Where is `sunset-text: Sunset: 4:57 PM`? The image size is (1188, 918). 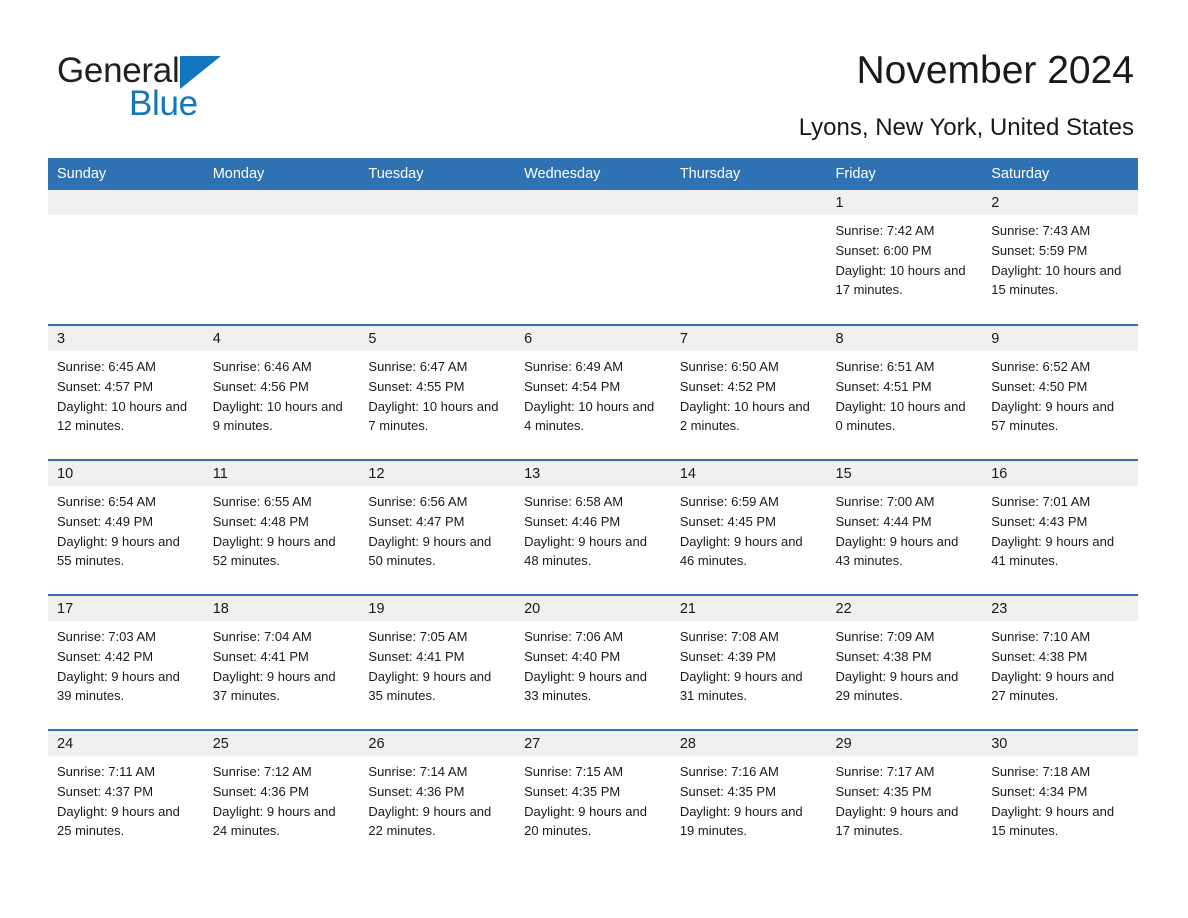
sunset-text: Sunset: 4:57 PM is located at coordinates (105, 386).